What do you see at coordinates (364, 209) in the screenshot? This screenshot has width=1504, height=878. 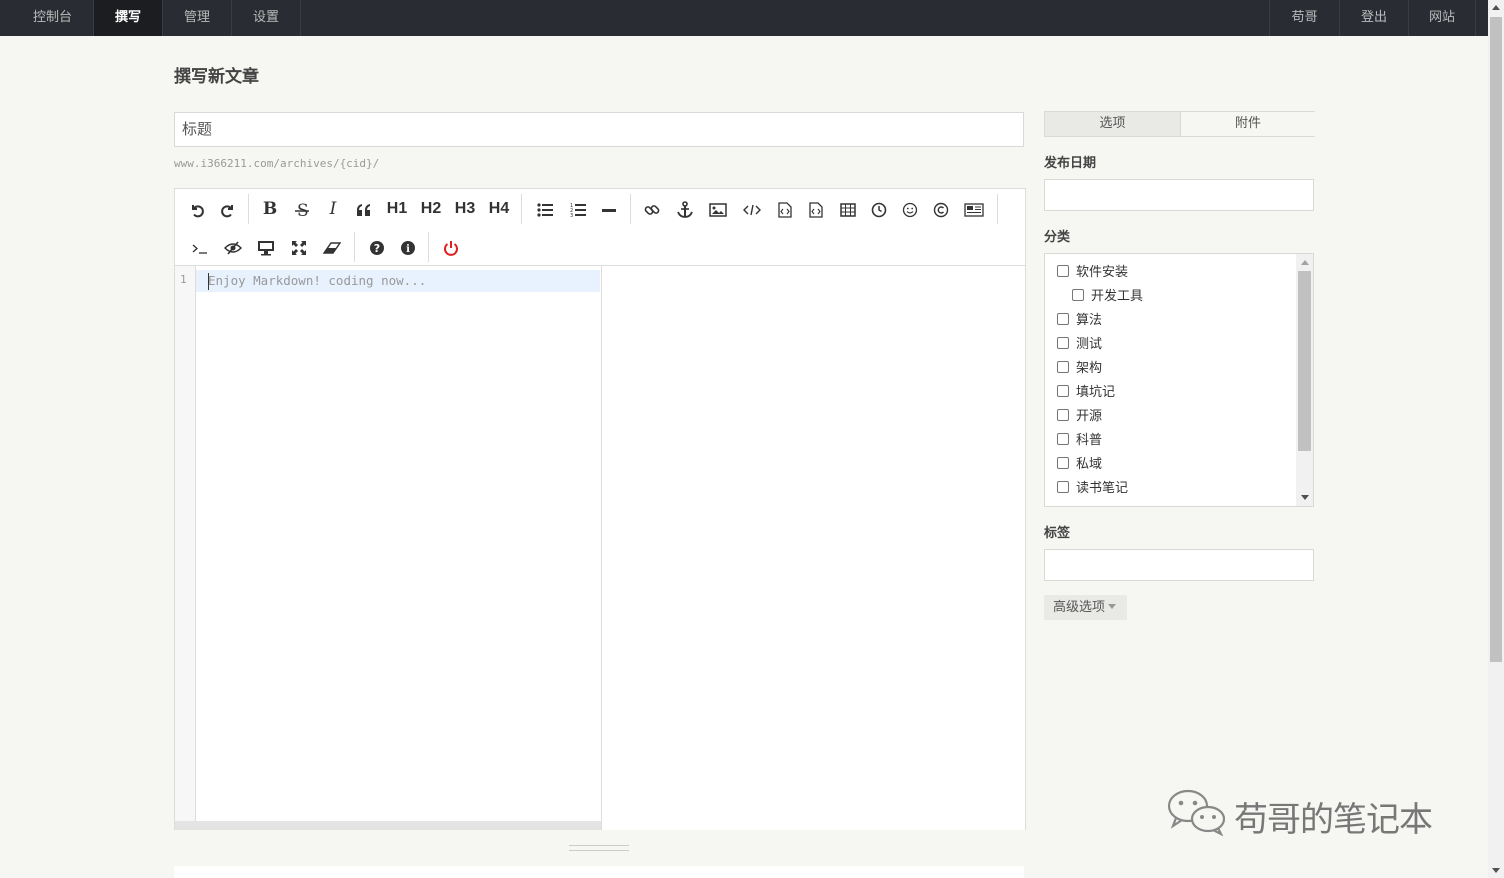 I see `quote-icon` at bounding box center [364, 209].